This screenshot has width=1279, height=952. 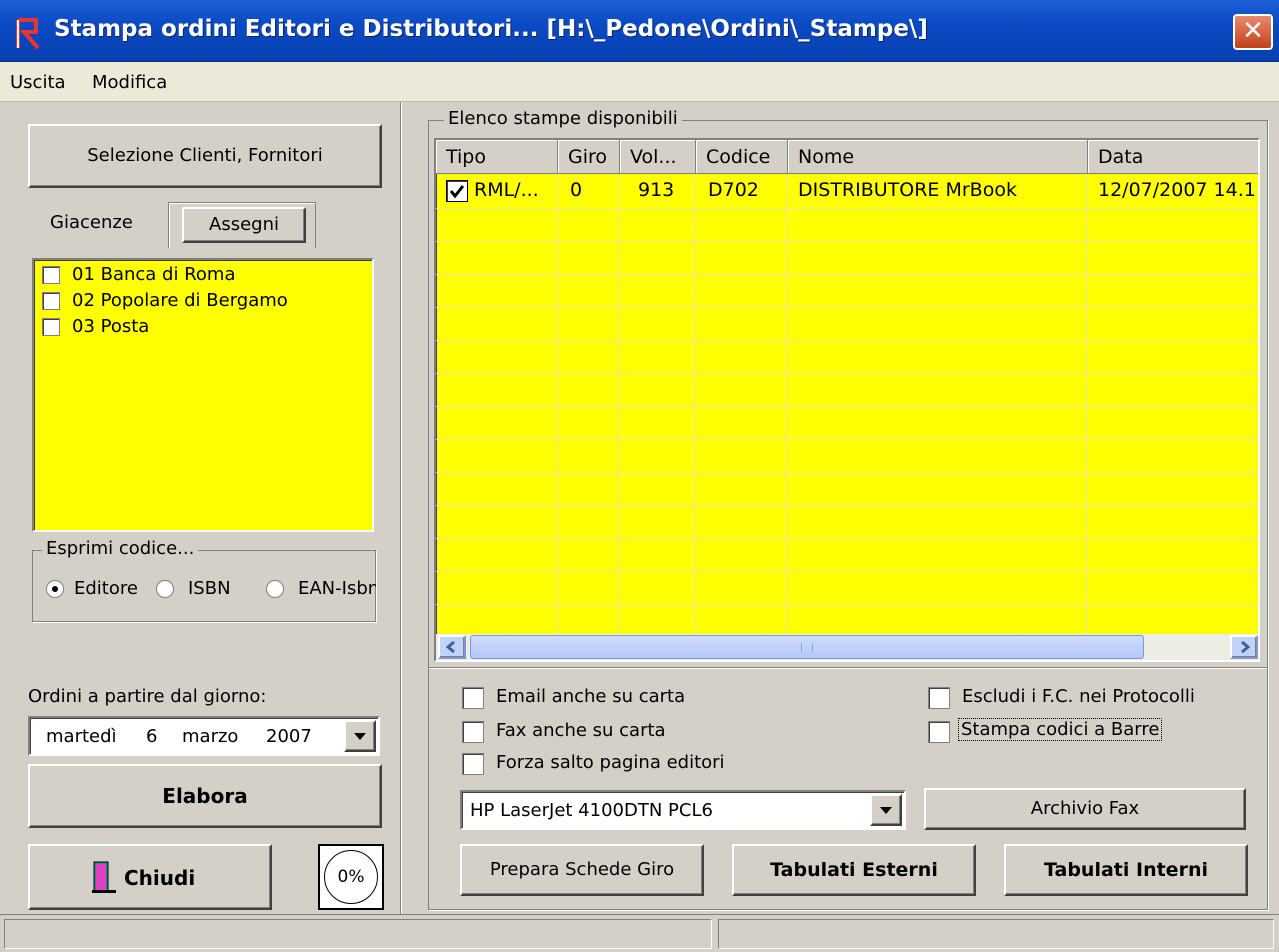 What do you see at coordinates (91, 222) in the screenshot?
I see `tab-giacenze: Giacenze` at bounding box center [91, 222].